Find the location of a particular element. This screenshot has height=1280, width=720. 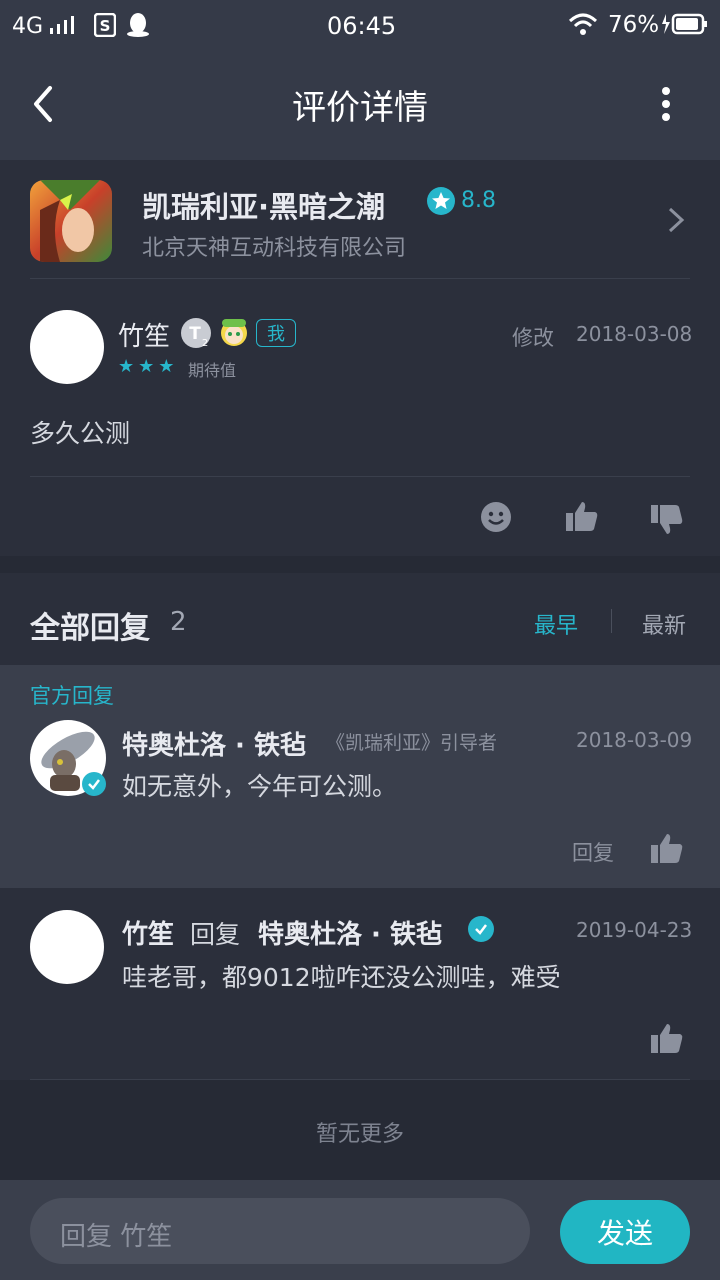

game-developer: 北京天神互动科技有限公司 is located at coordinates (274, 248).